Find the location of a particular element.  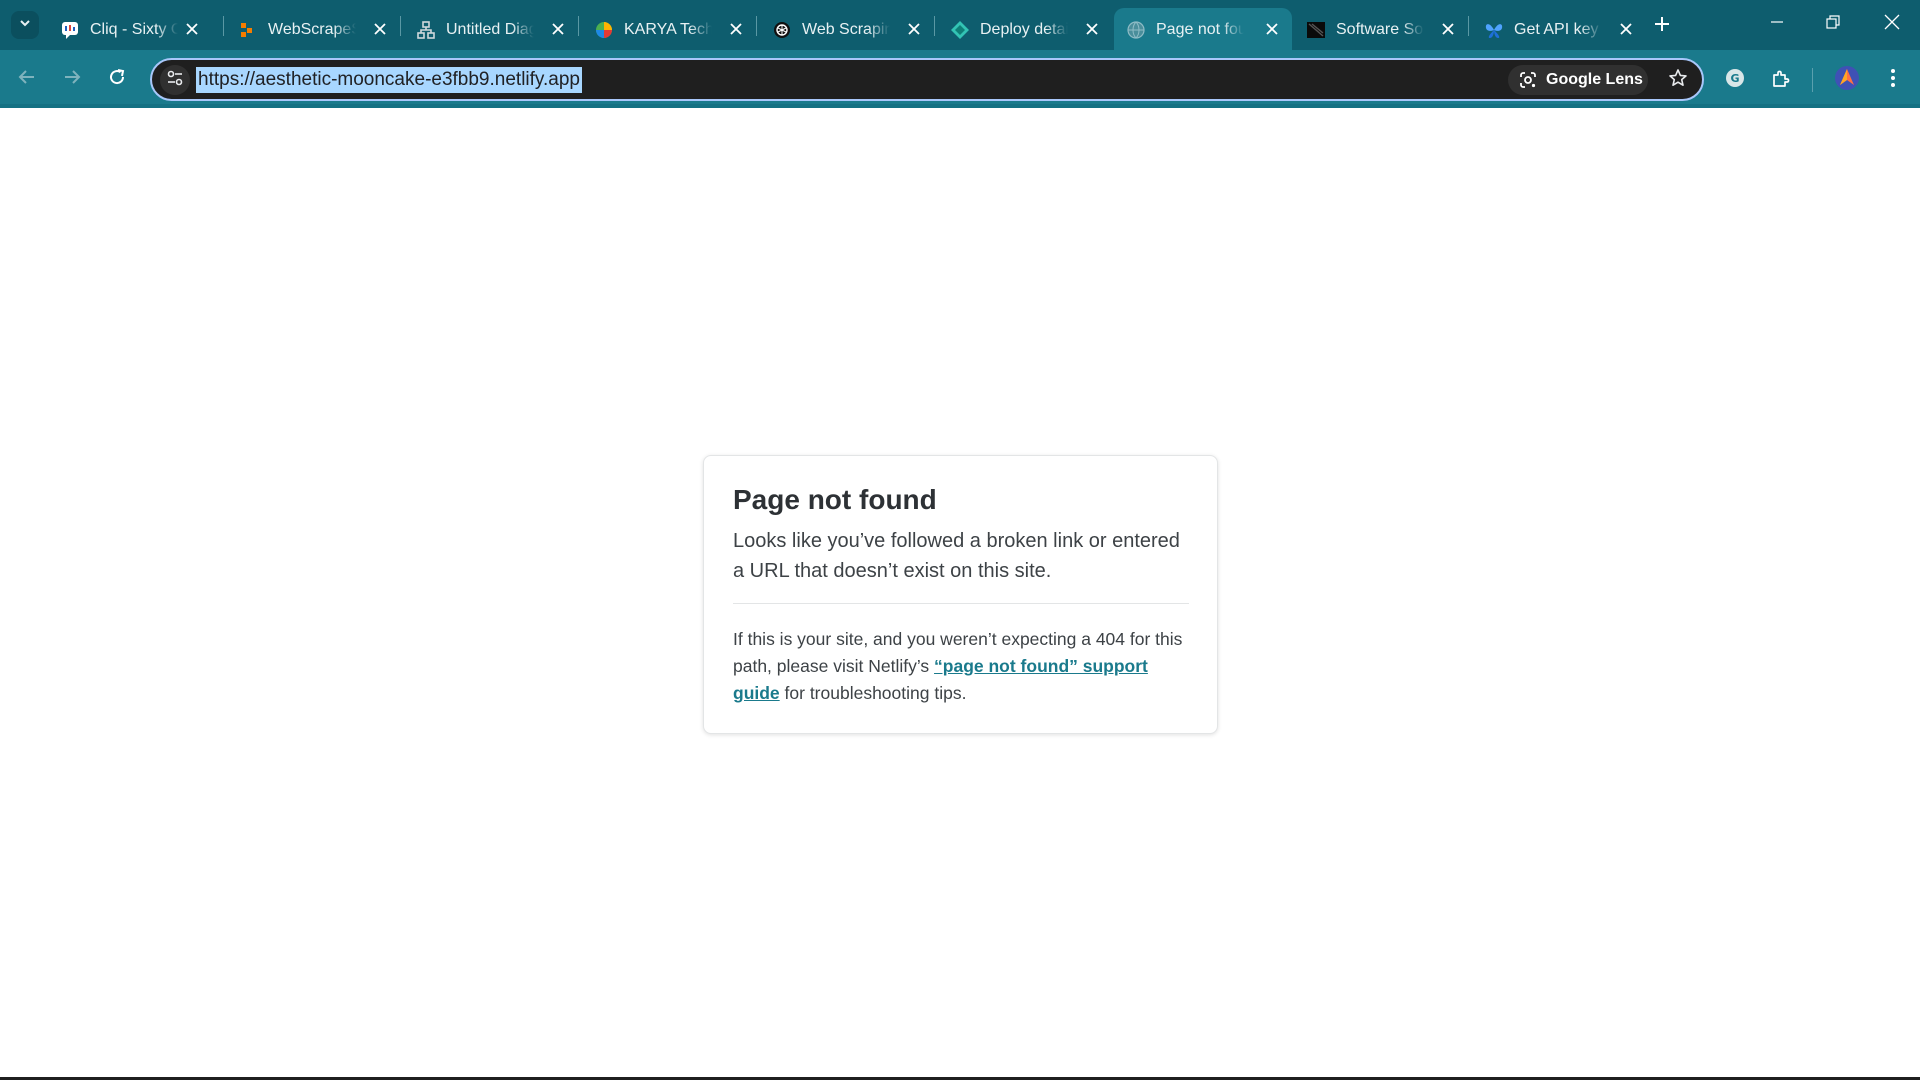

arrow-left-icon is located at coordinates (27, 79).